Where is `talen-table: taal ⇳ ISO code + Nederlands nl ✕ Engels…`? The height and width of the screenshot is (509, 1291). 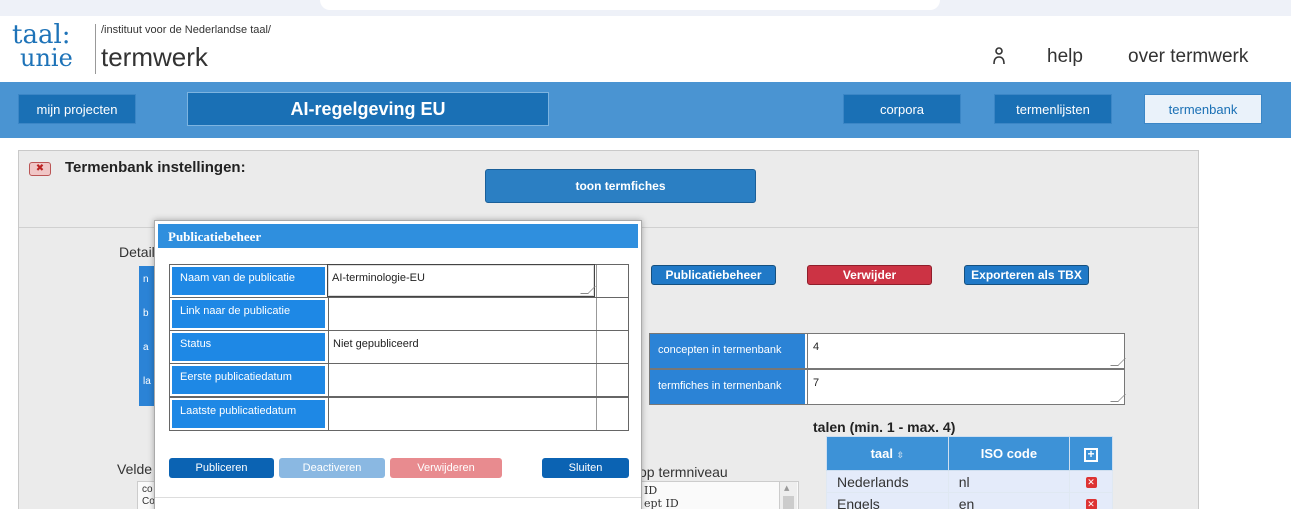
talen-table: taal ⇳ ISO code + Nederlands nl ✕ Engels… is located at coordinates (969, 472).